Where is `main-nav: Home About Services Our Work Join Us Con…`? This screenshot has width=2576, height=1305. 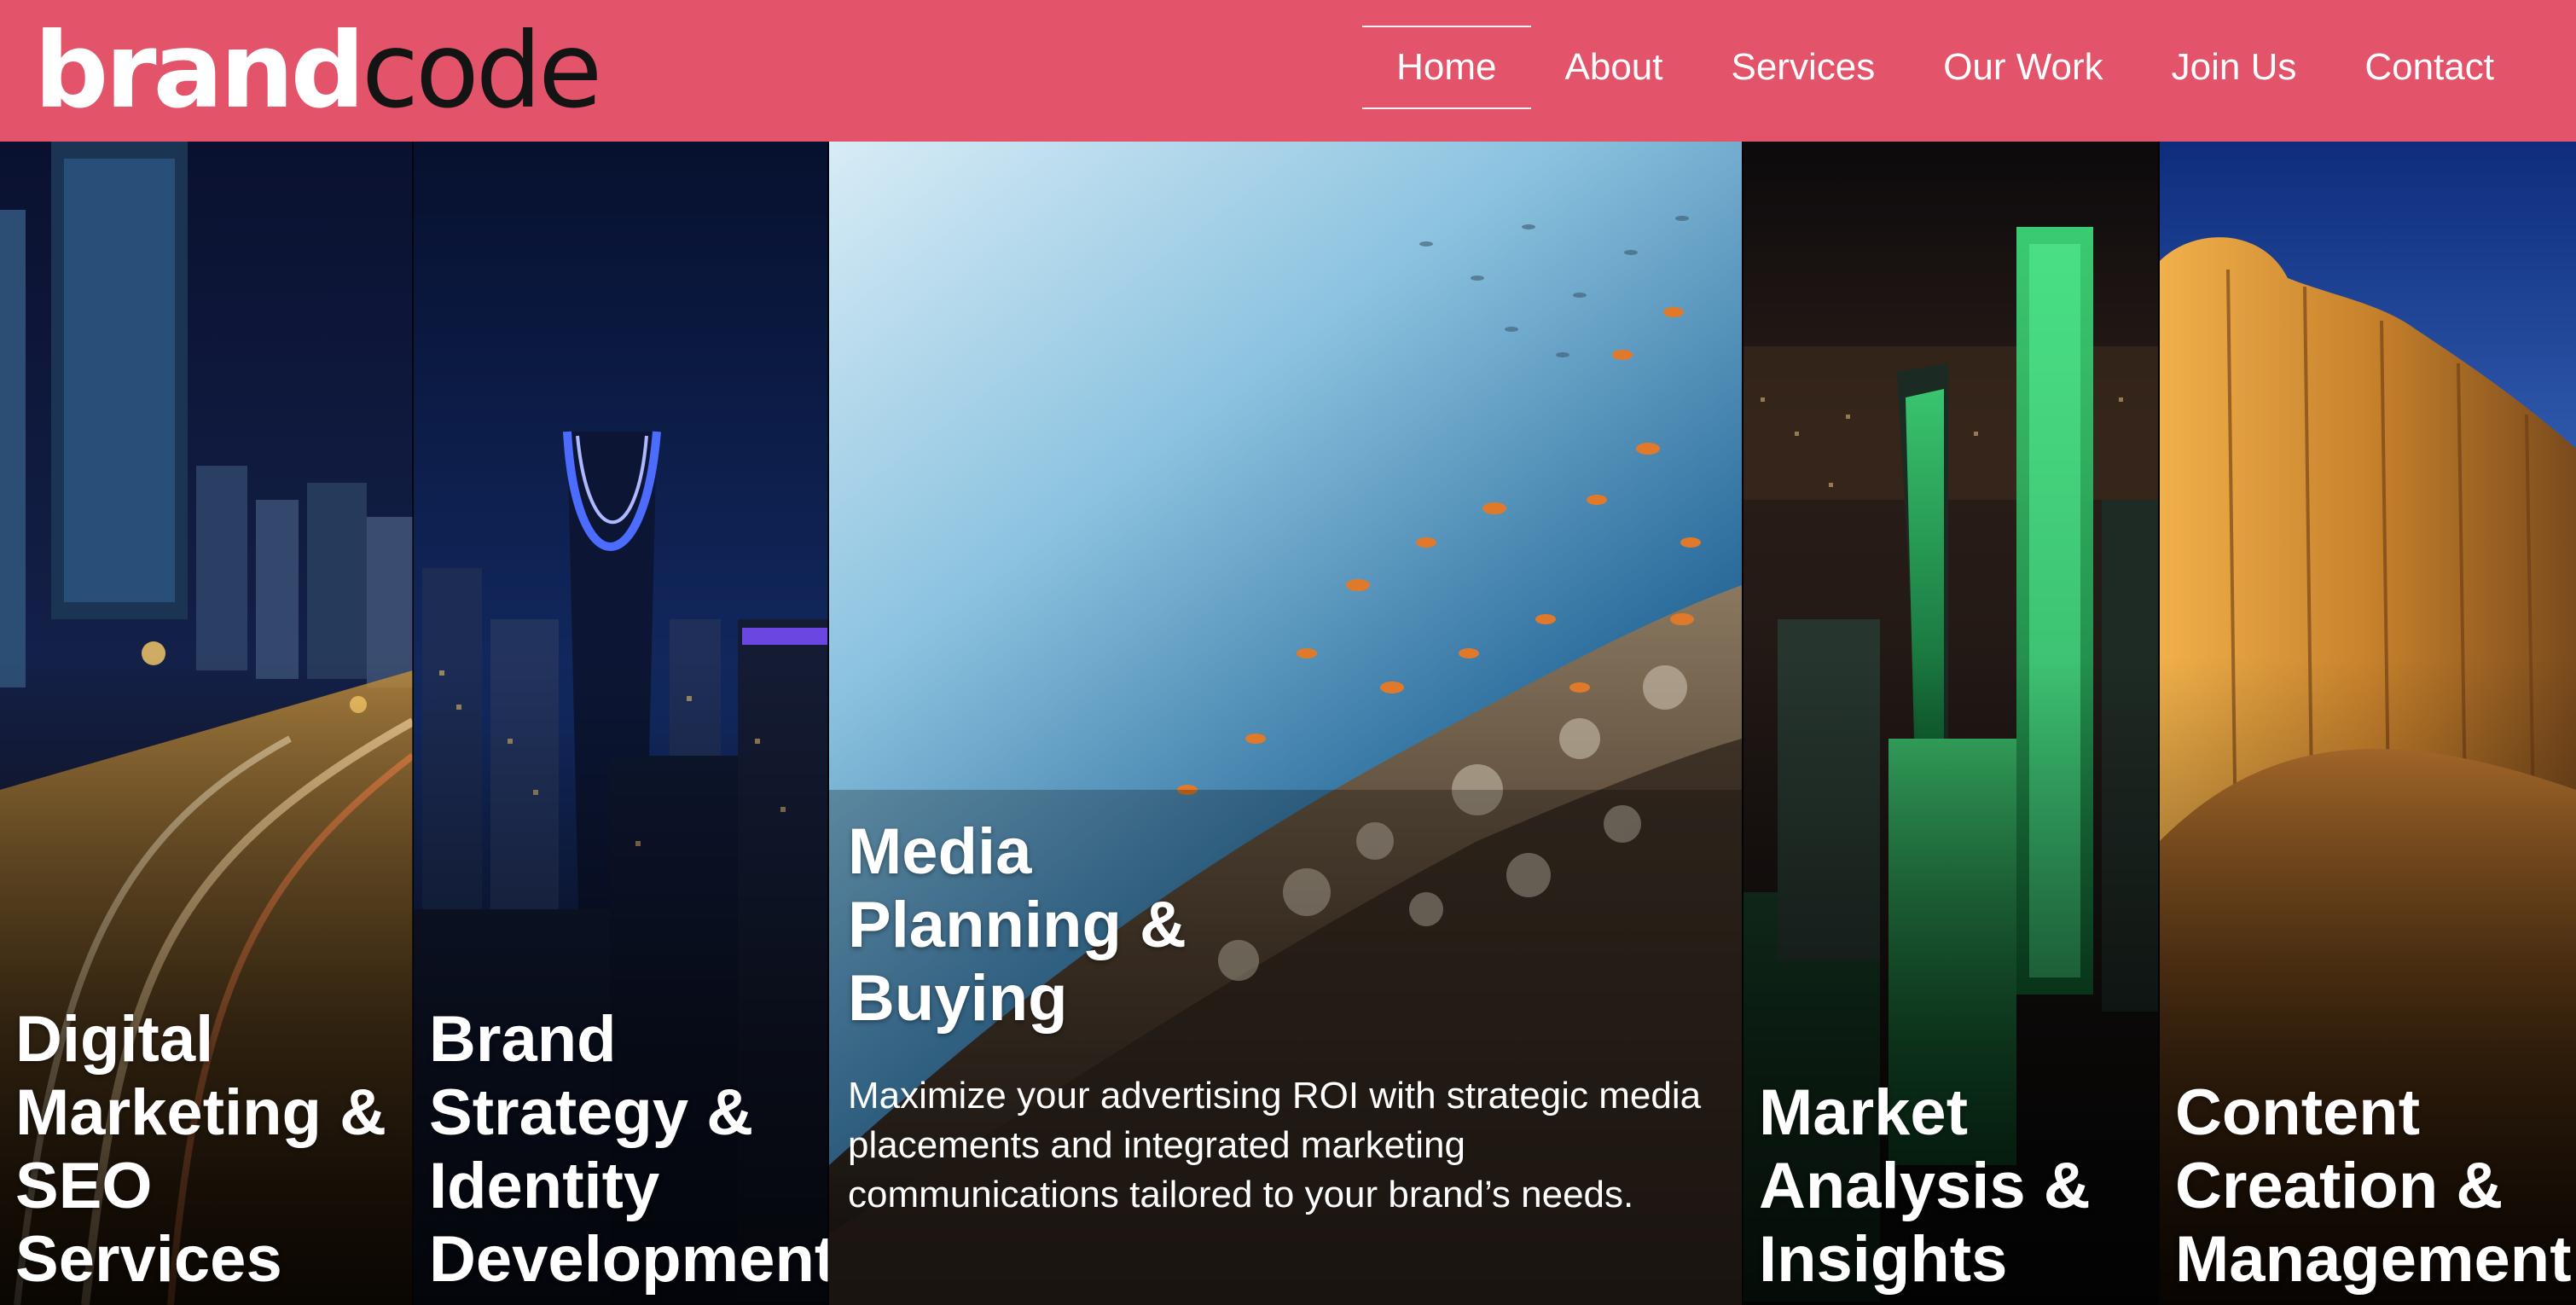
main-nav: Home About Services Our Work Join Us Con… is located at coordinates (1945, 67).